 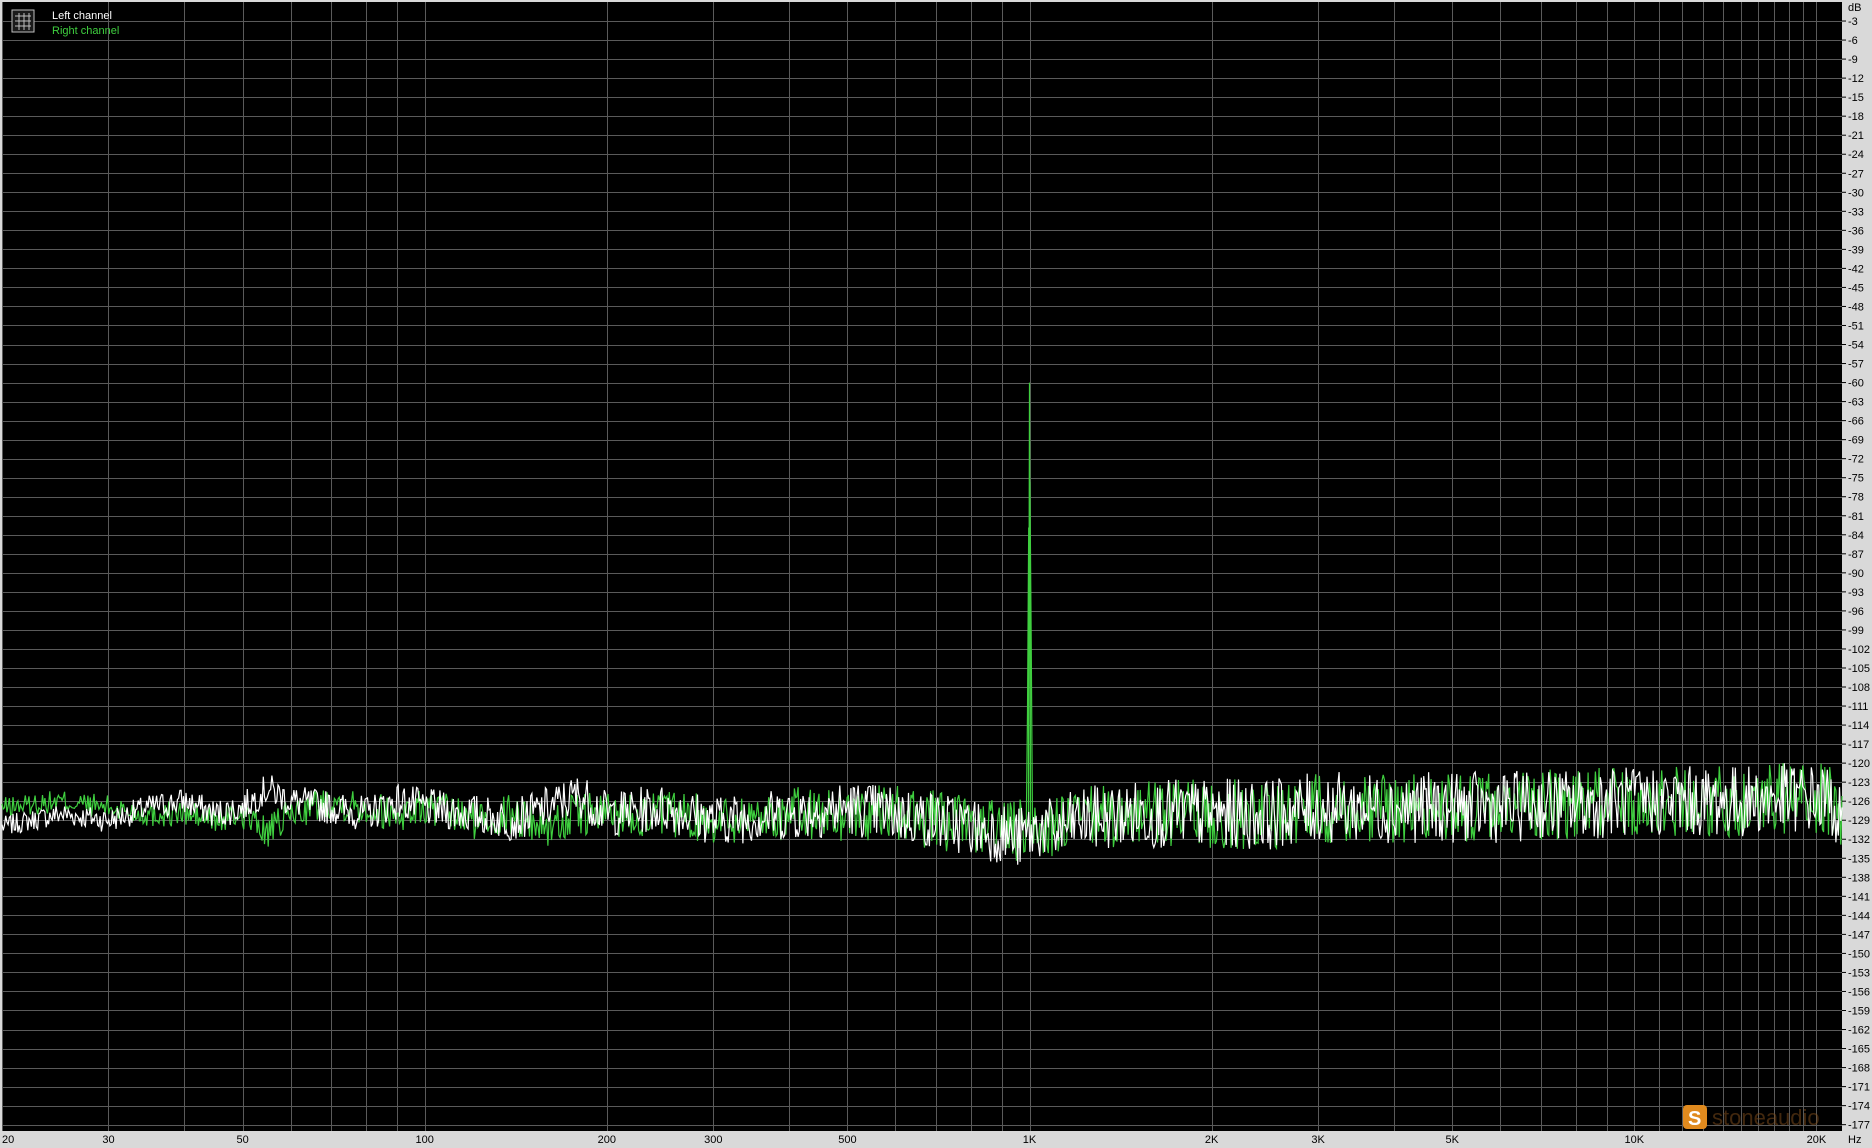 What do you see at coordinates (1859, 764) in the screenshot?
I see `y-tick-label: -120` at bounding box center [1859, 764].